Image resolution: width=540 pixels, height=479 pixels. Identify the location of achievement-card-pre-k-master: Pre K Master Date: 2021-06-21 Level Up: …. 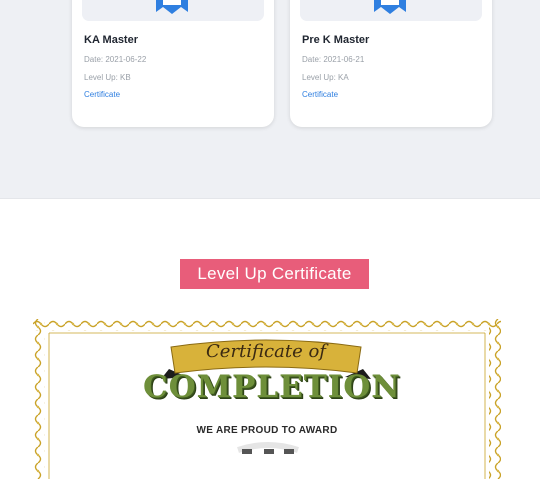
(391, 63).